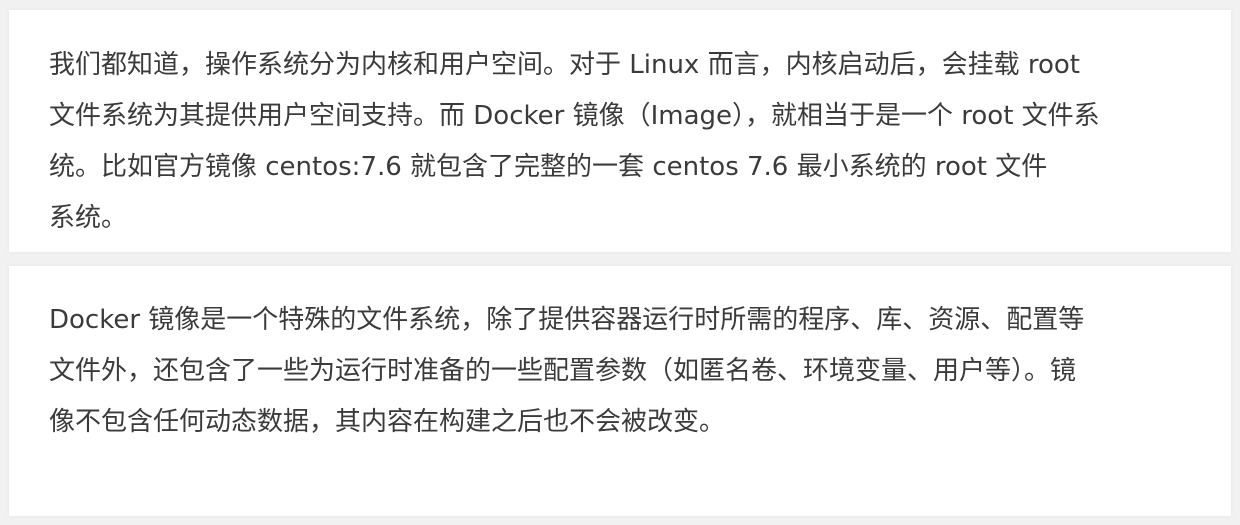  Describe the element at coordinates (387, 422) in the screenshot. I see `paragraph-line: 像不包含任何动态数据，其内容在构建之后也不会被改变。` at that location.